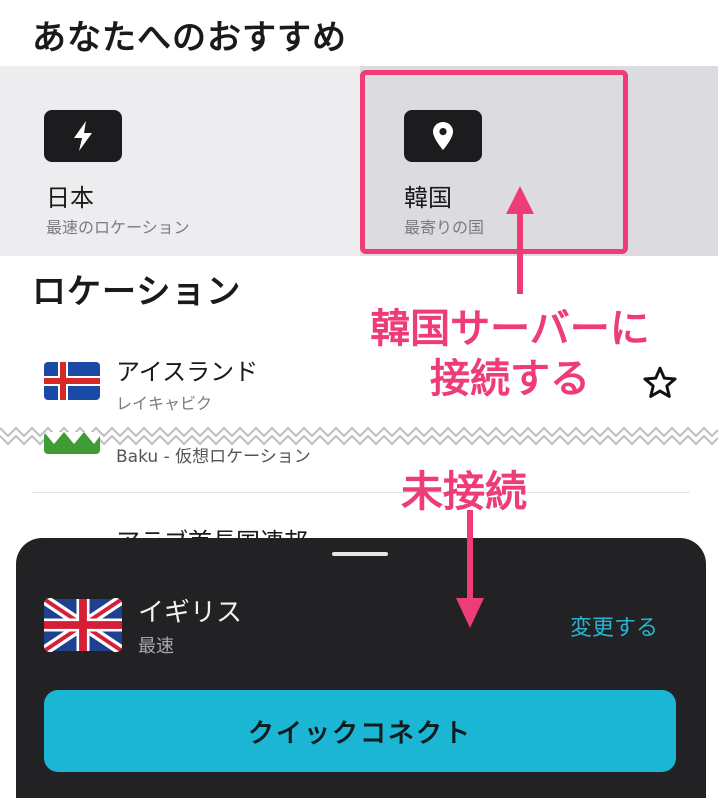 This screenshot has height=798, width=718. I want to click on location-name: Baku - 仮想ロケーション, so click(213, 457).